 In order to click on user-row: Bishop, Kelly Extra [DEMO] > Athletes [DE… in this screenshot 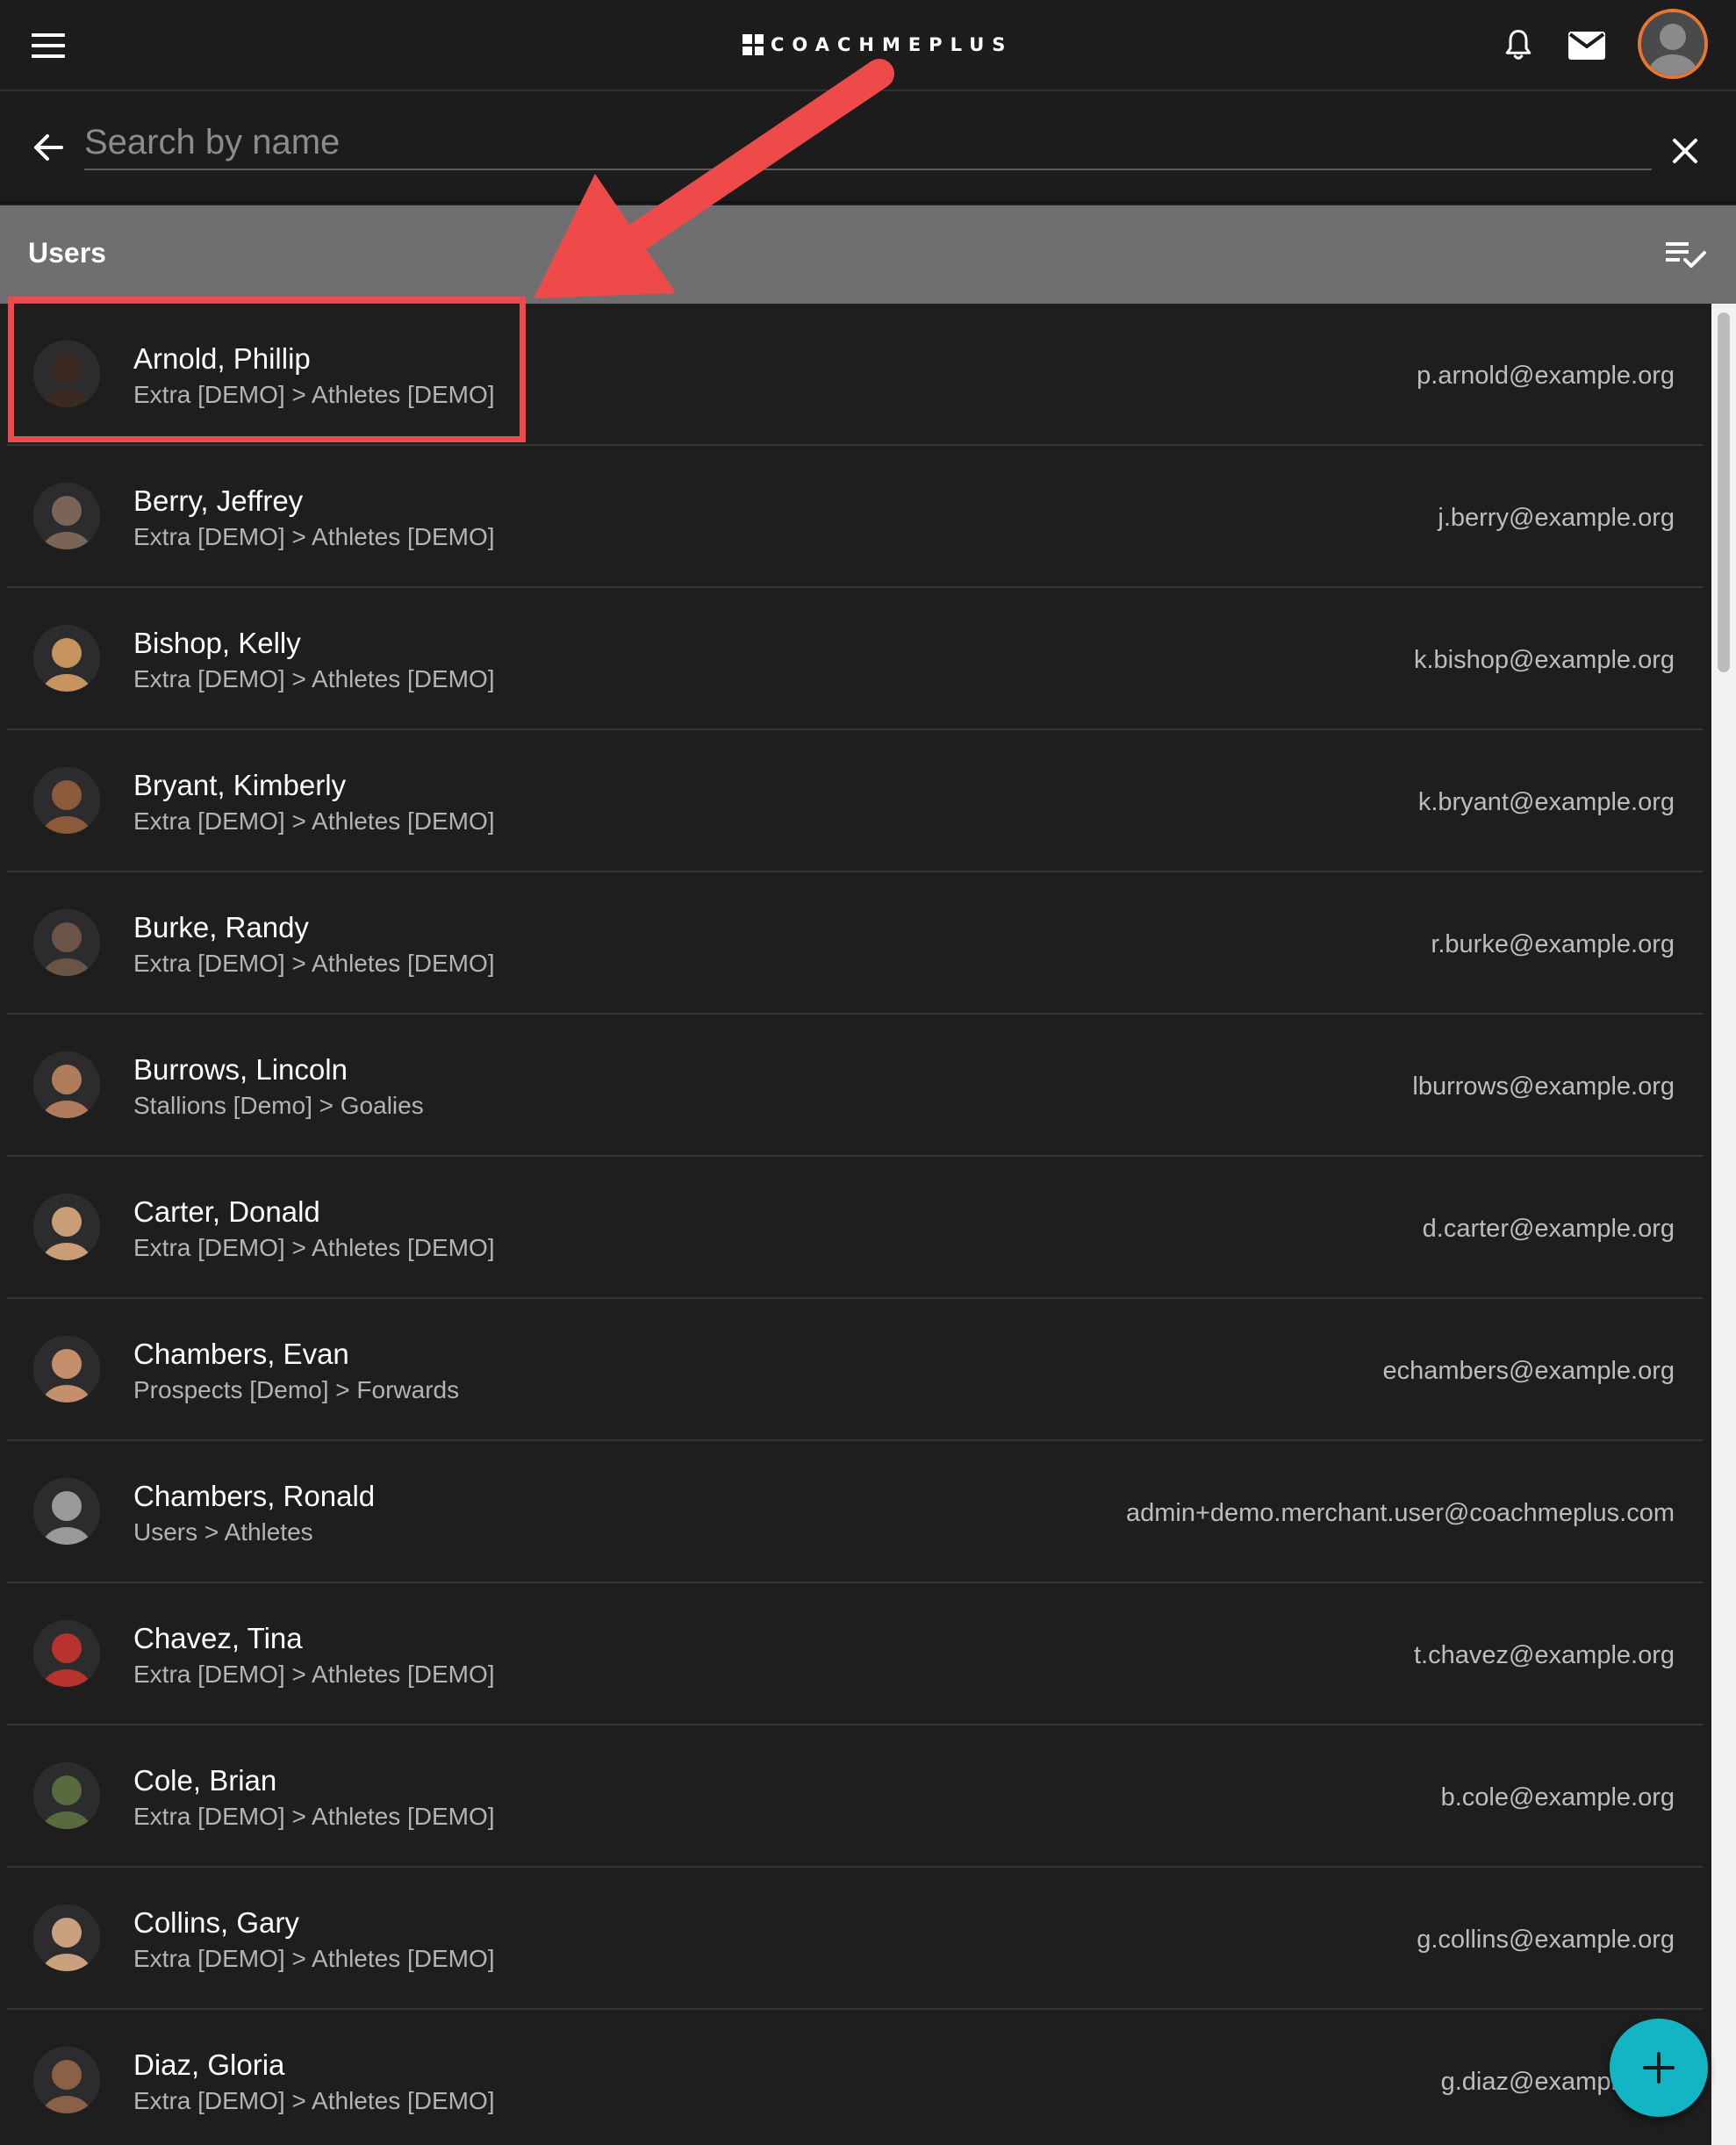, I will do `click(855, 659)`.